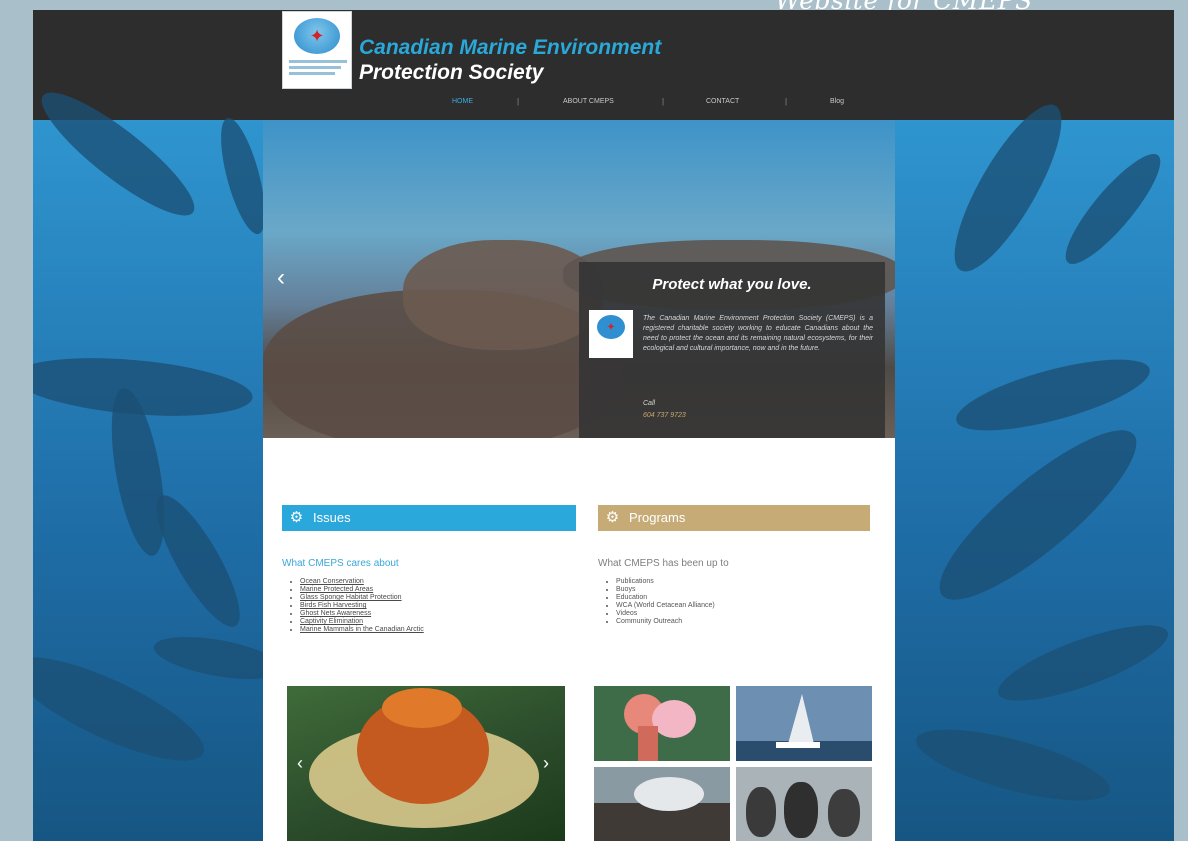  What do you see at coordinates (739, 598) in the screenshot?
I see `list-item: Education` at bounding box center [739, 598].